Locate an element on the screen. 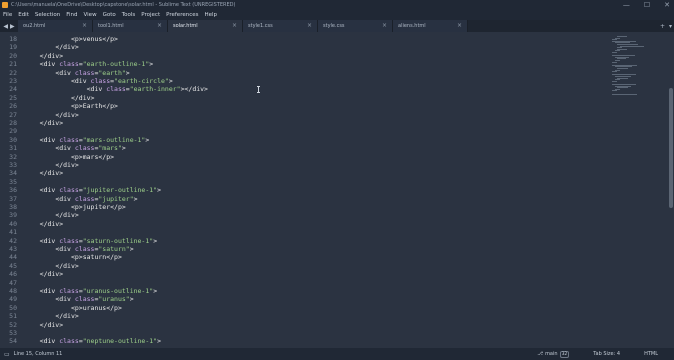 This screenshot has height=360, width=674. menu-file: File is located at coordinates (7, 15).